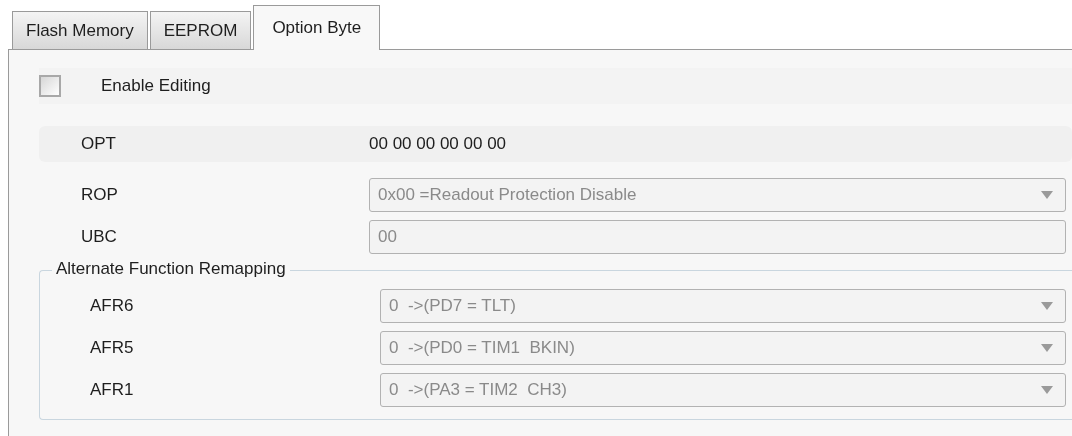 This screenshot has height=436, width=1072. Describe the element at coordinates (50, 86) in the screenshot. I see `checkbox` at that location.